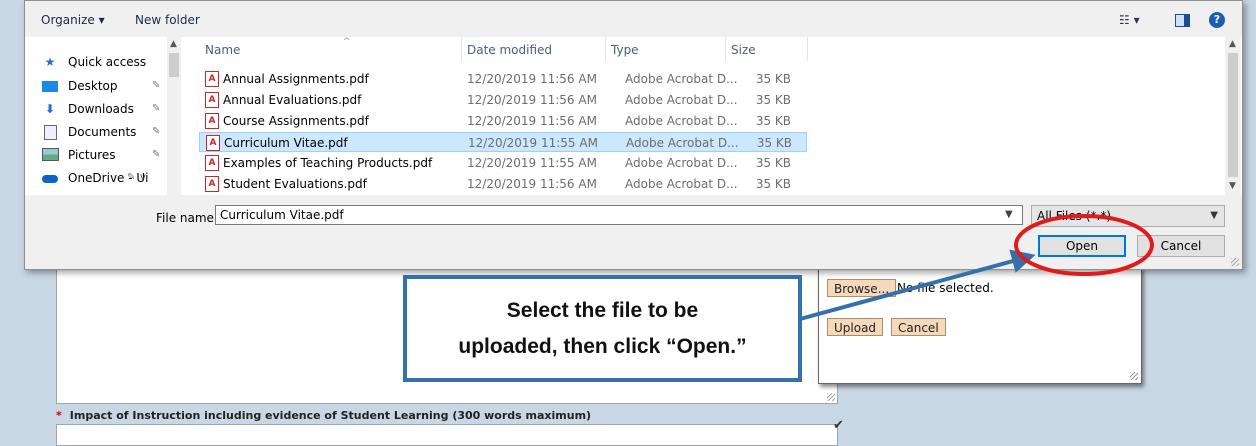 This screenshot has width=1256, height=446. What do you see at coordinates (1082, 246) in the screenshot?
I see `open-button: Open` at bounding box center [1082, 246].